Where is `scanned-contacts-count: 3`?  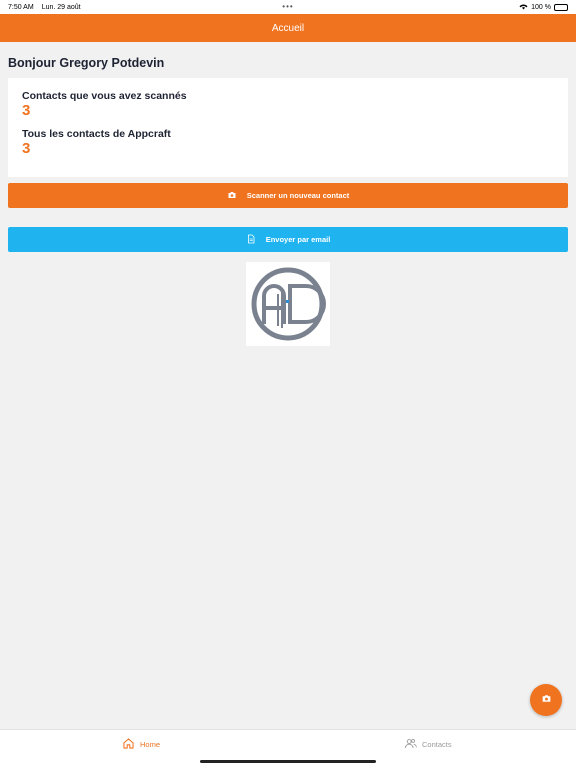 scanned-contacts-count: 3 is located at coordinates (26, 110).